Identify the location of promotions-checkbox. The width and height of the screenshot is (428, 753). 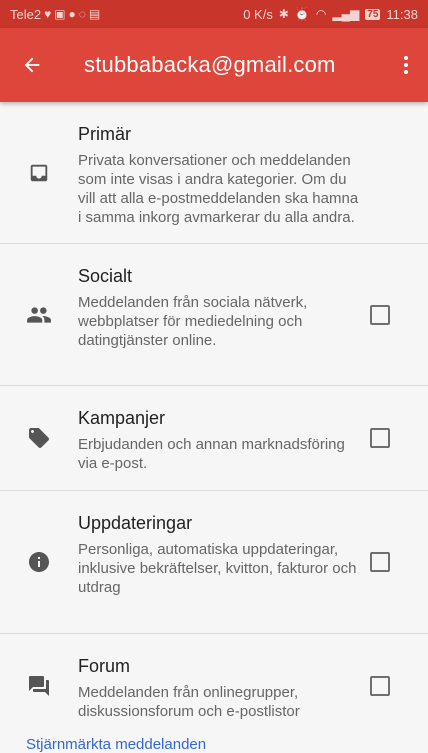
(380, 438).